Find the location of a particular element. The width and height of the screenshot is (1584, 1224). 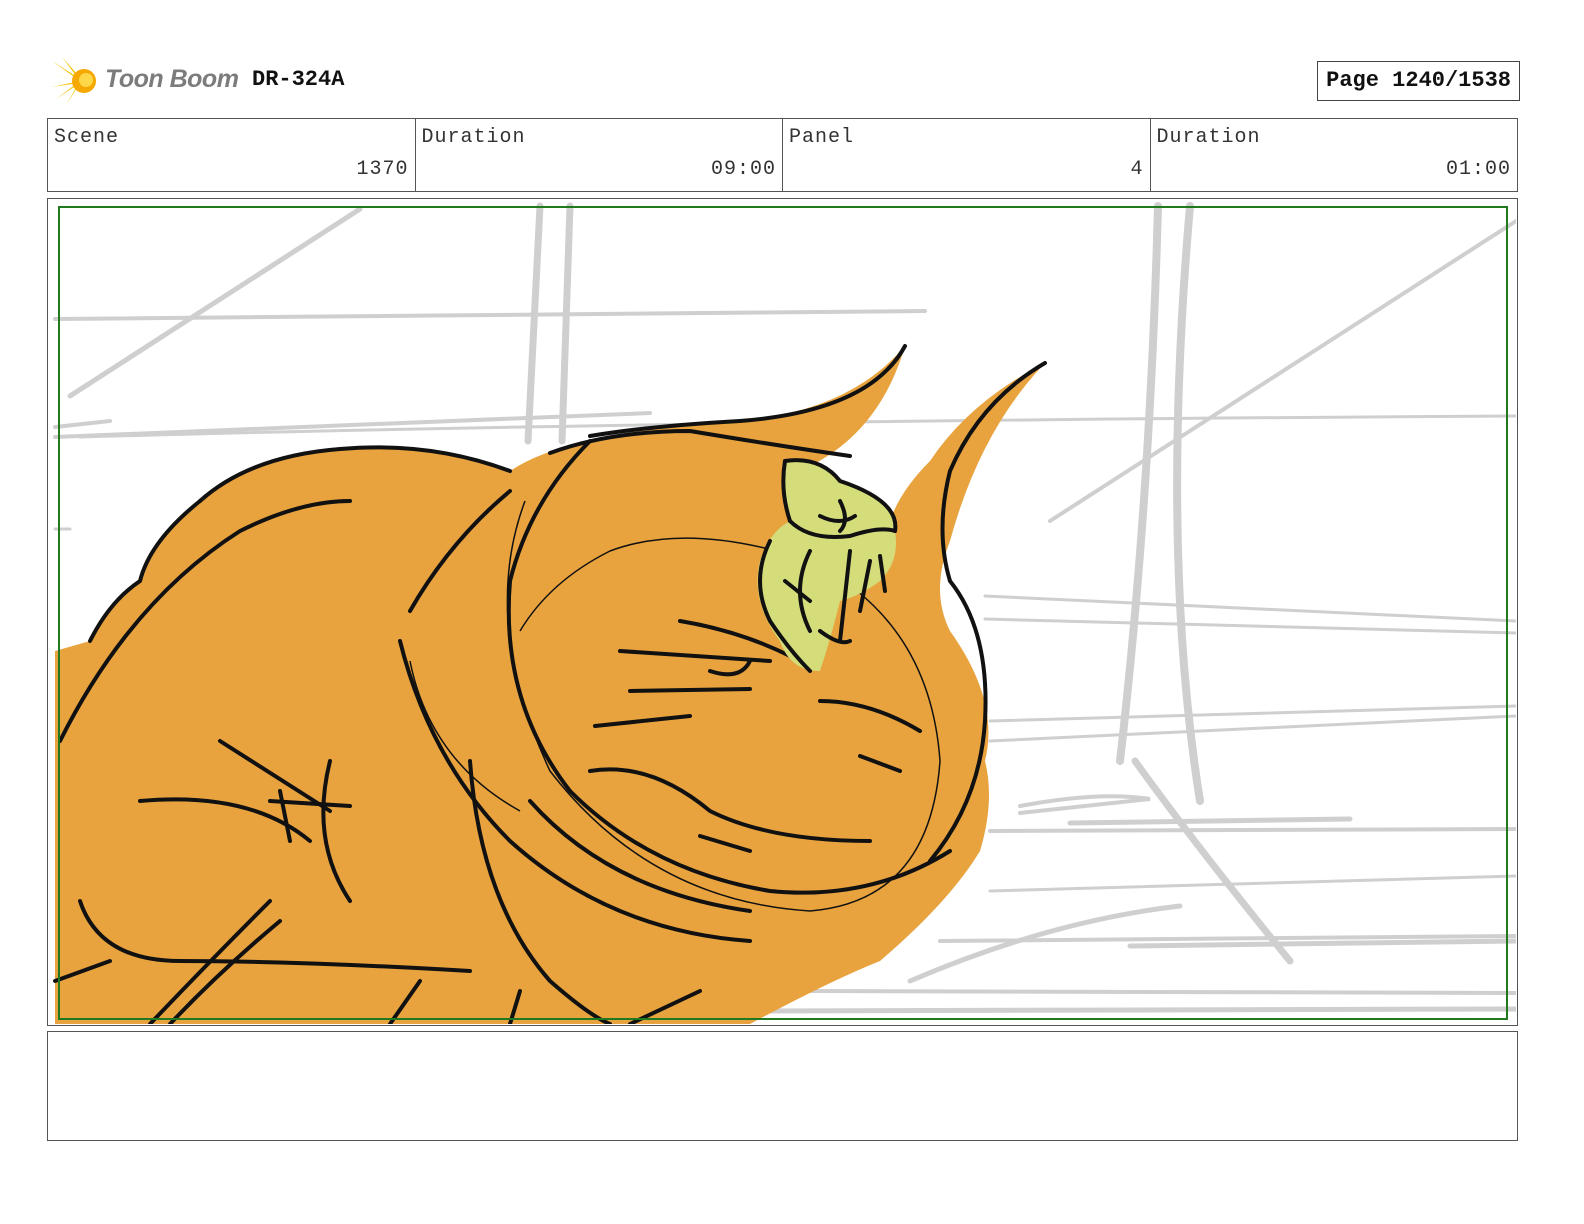

toon-boom-logo: Toon Boom is located at coordinates (145, 81).